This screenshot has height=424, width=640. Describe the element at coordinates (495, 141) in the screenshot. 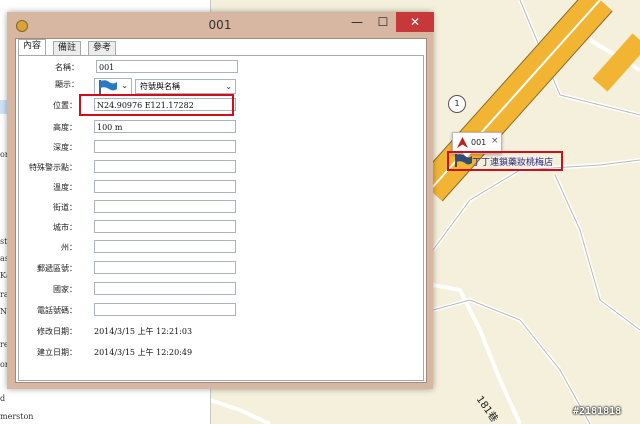

I see `popup-close-button: ×` at that location.